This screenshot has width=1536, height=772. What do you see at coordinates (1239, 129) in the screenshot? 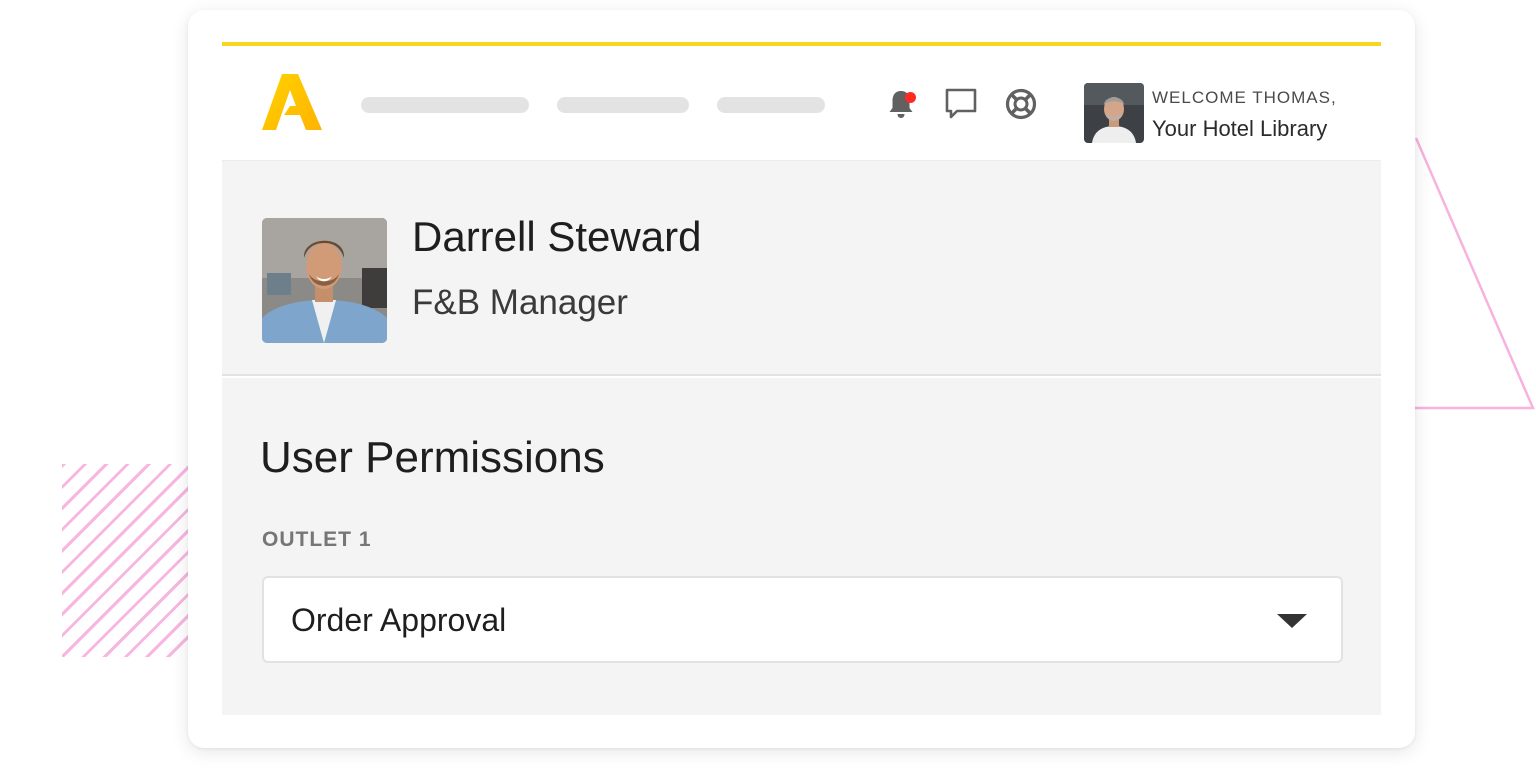
I see `hotel-name: Your Hotel Library` at bounding box center [1239, 129].